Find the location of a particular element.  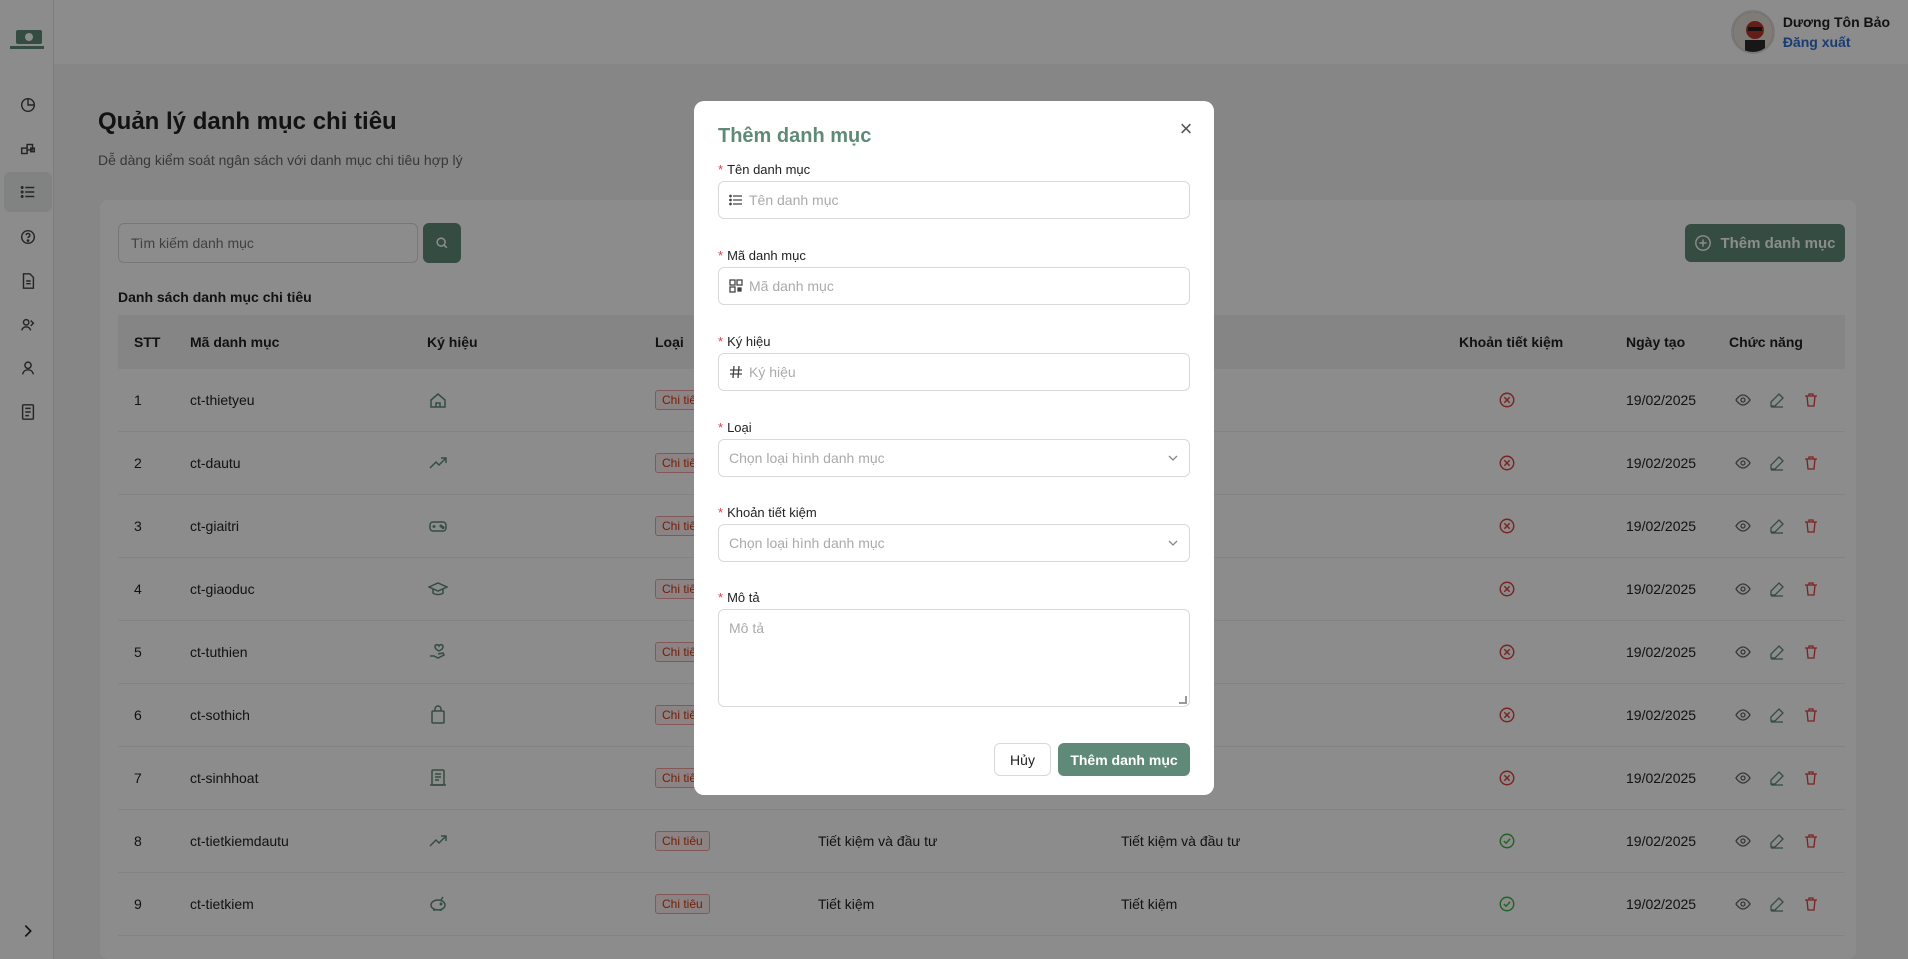

desc-label: * Mô tả is located at coordinates (739, 597).